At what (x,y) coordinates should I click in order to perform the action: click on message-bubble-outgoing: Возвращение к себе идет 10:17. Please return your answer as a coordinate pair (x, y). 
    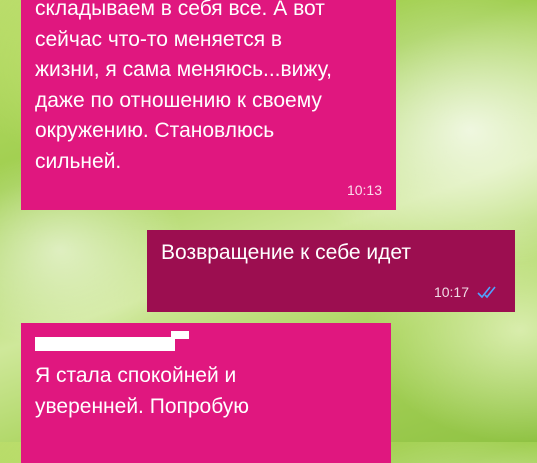
    Looking at the image, I should click on (331, 271).